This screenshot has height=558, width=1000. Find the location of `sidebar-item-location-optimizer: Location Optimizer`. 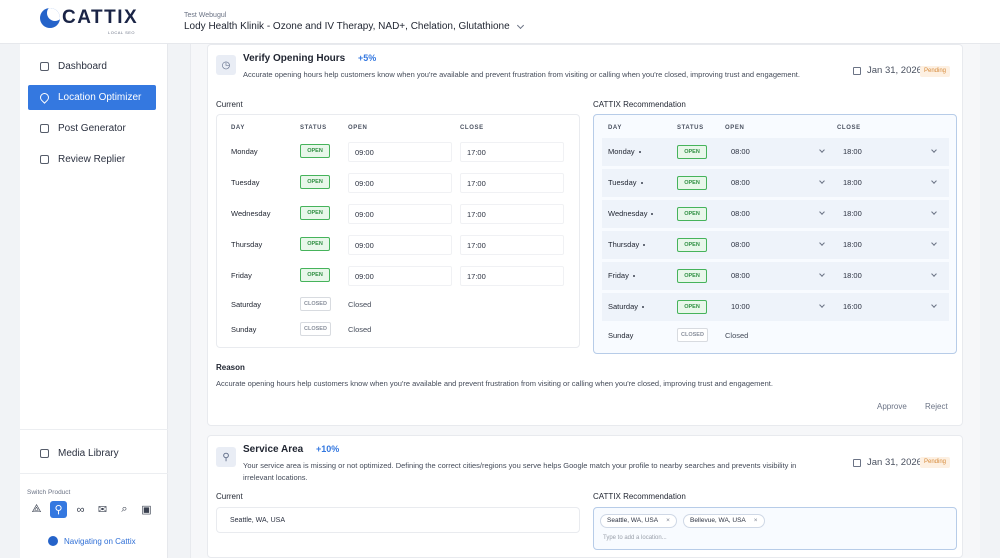

sidebar-item-location-optimizer: Location Optimizer is located at coordinates (92, 97).